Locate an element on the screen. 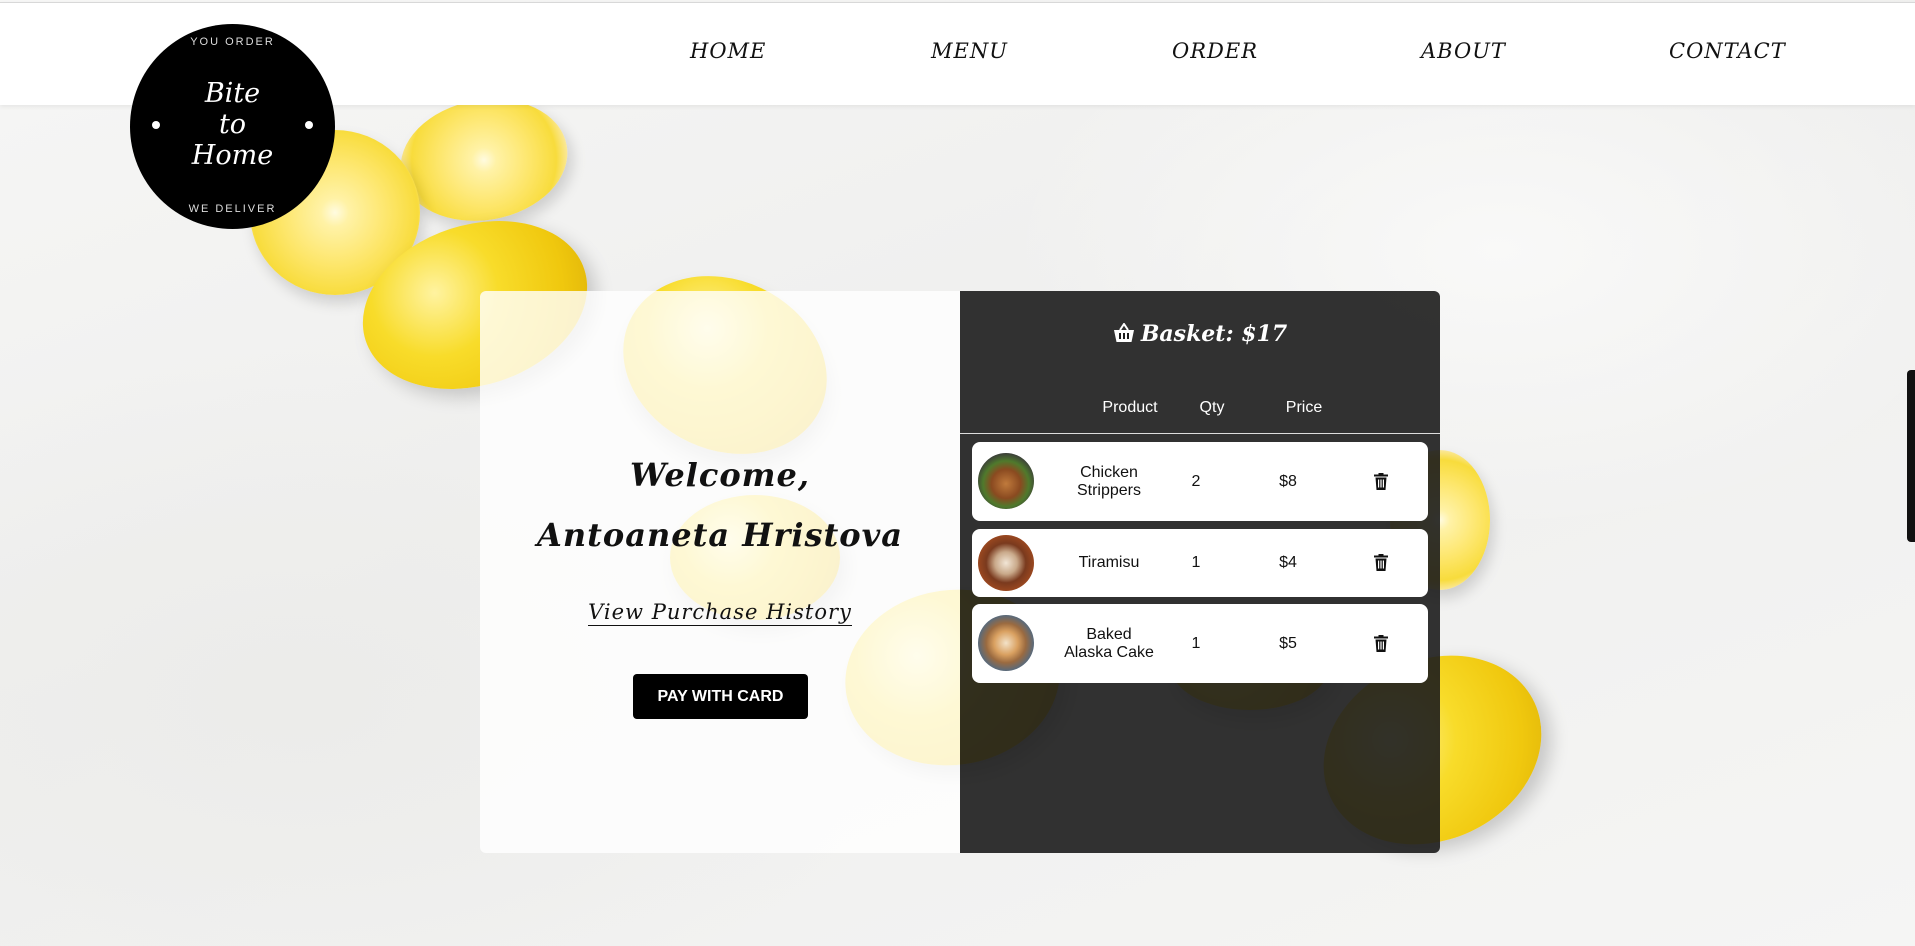  column-header-qty: Qty is located at coordinates (1212, 407).